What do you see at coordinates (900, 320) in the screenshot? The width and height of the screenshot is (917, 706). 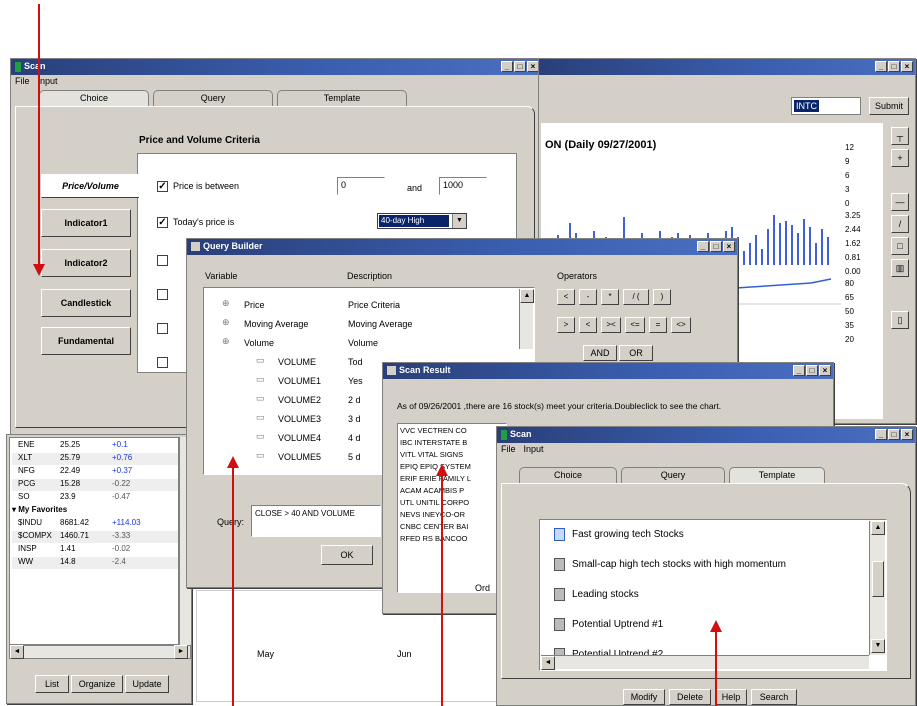 I see `trash-icon: ▯` at bounding box center [900, 320].